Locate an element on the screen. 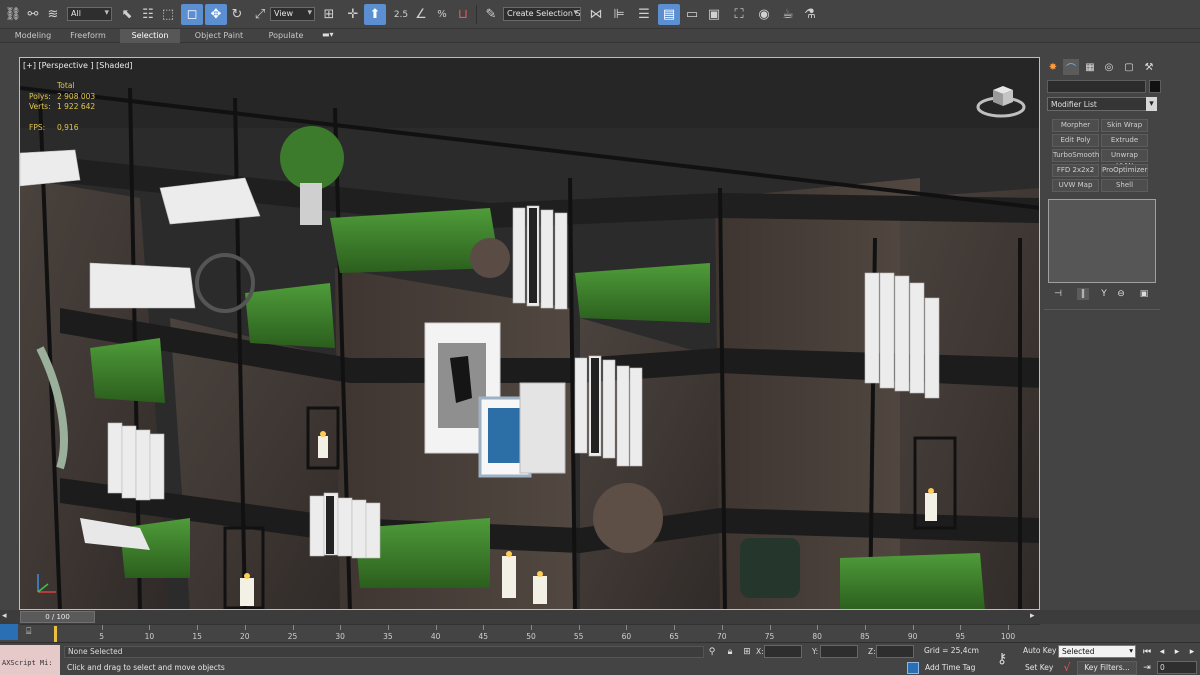 The height and width of the screenshot is (675, 1200). mirror-icon: ⋈ is located at coordinates (596, 14).